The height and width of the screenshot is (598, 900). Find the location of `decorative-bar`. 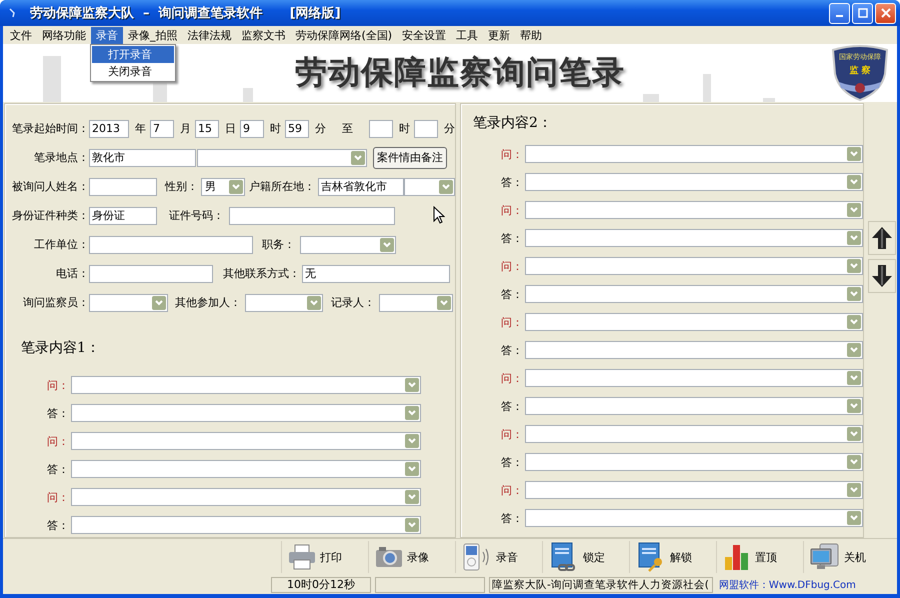

decorative-bar is located at coordinates (52, 79).